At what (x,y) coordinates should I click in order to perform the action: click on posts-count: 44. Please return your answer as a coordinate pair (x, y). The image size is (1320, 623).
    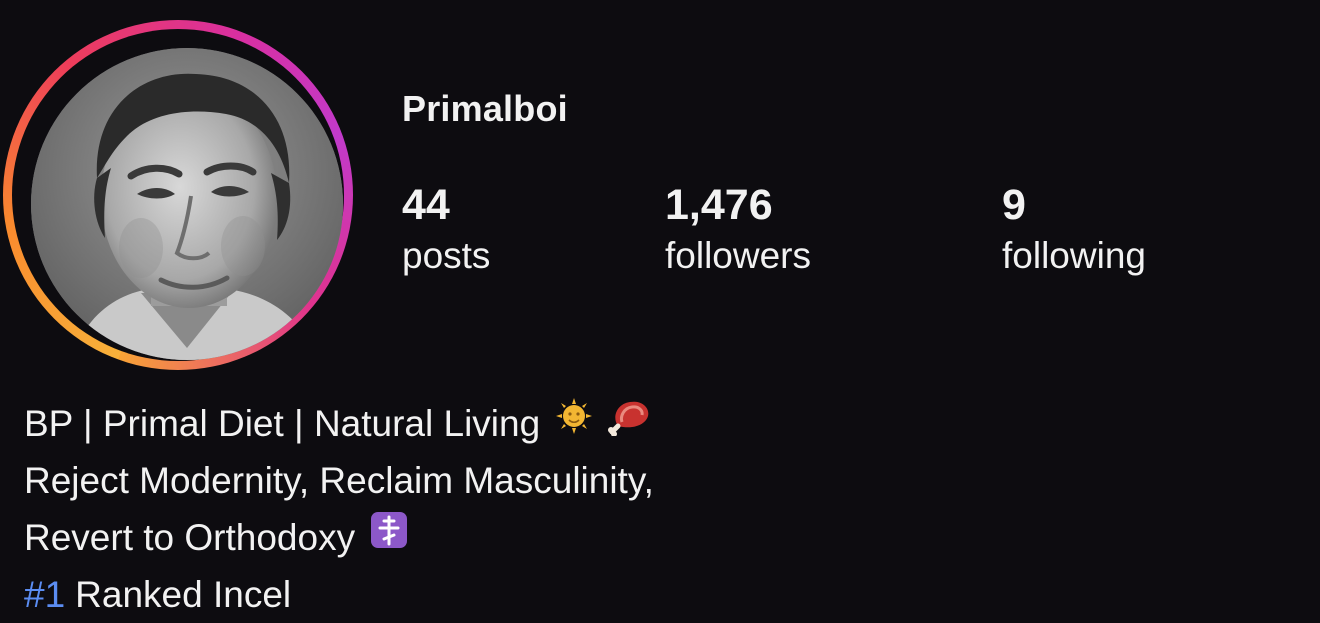
    Looking at the image, I should click on (426, 205).